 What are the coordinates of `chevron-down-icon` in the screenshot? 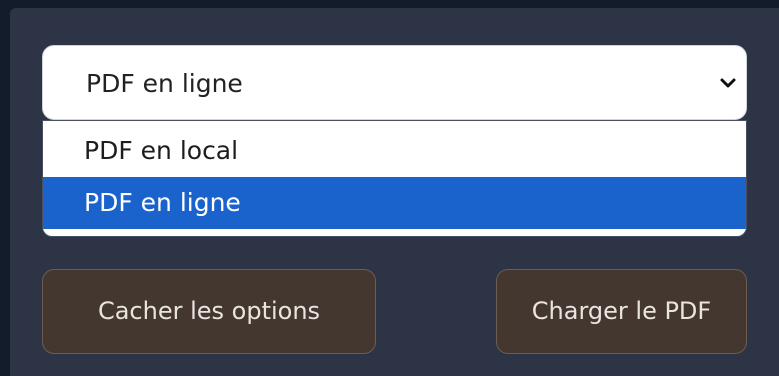 It's located at (728, 83).